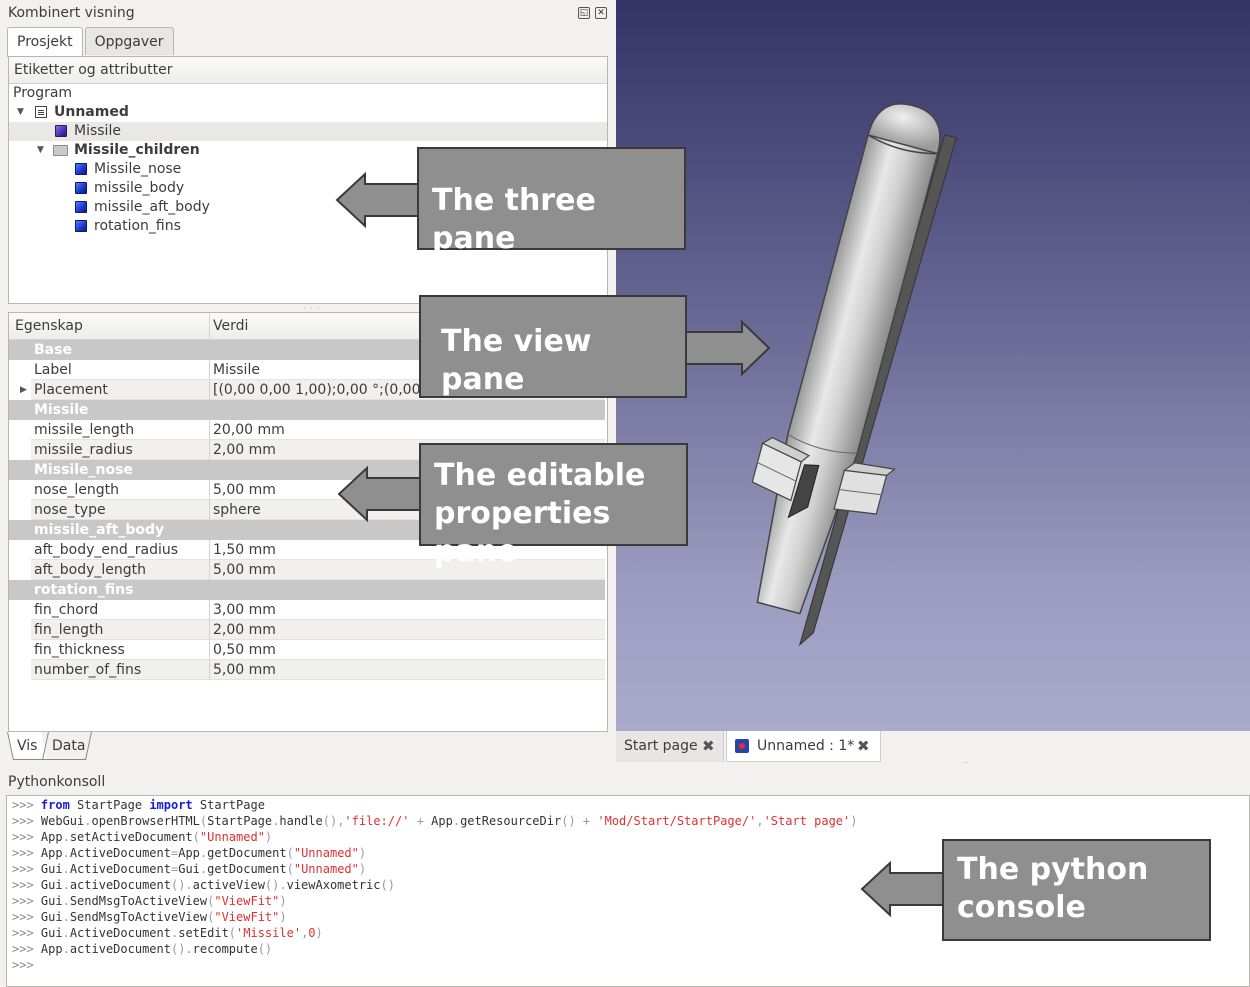 The image size is (1250, 987). I want to click on annotation-python-console: The python console, so click(1076, 890).